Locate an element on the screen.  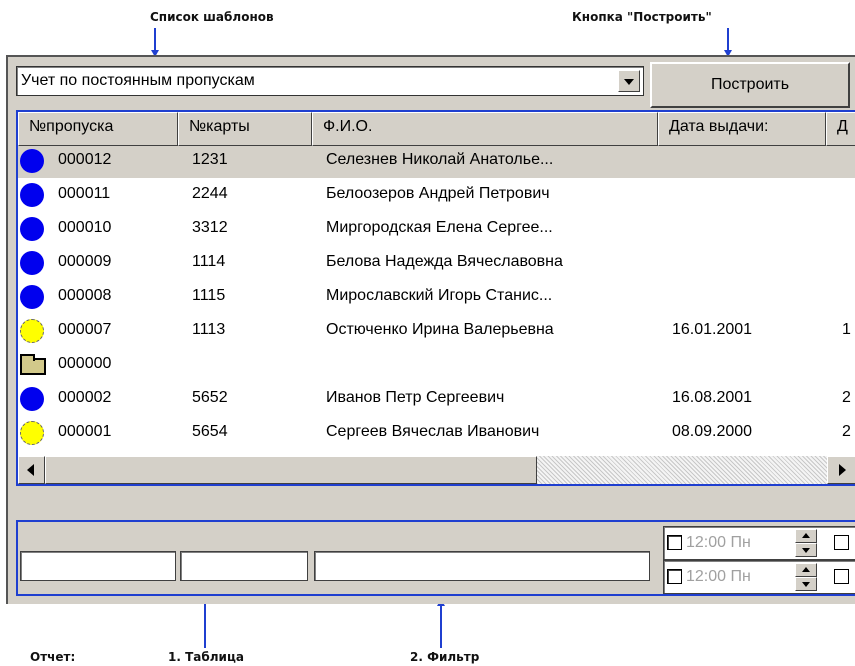
cell-card: 3312 is located at coordinates (210, 227).